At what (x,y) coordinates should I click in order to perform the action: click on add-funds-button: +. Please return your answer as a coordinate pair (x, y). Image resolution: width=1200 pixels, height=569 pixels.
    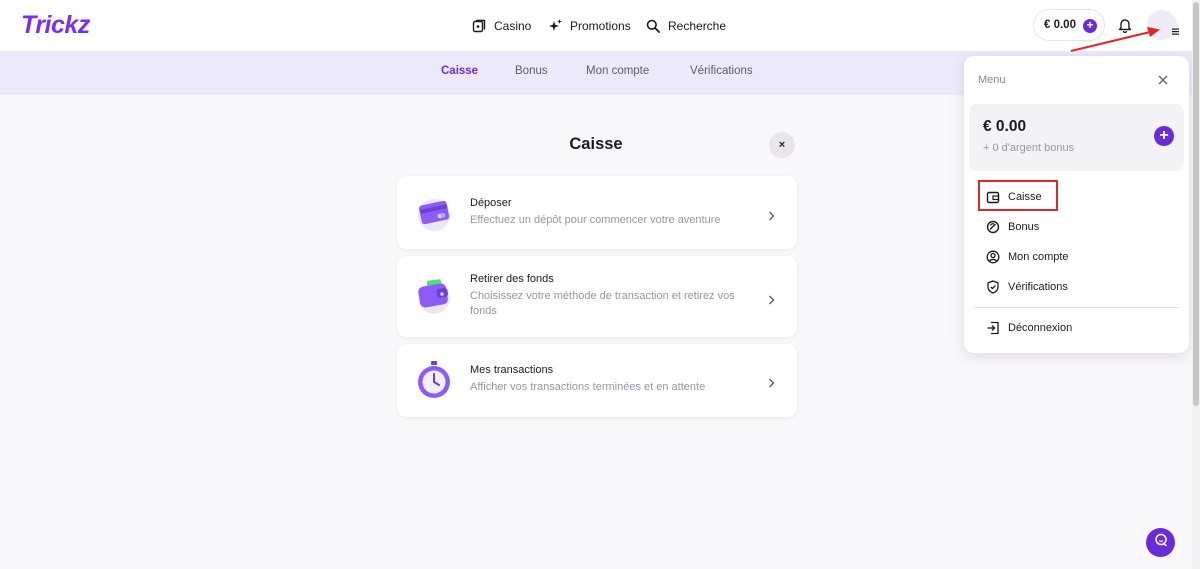
    Looking at the image, I should click on (1090, 26).